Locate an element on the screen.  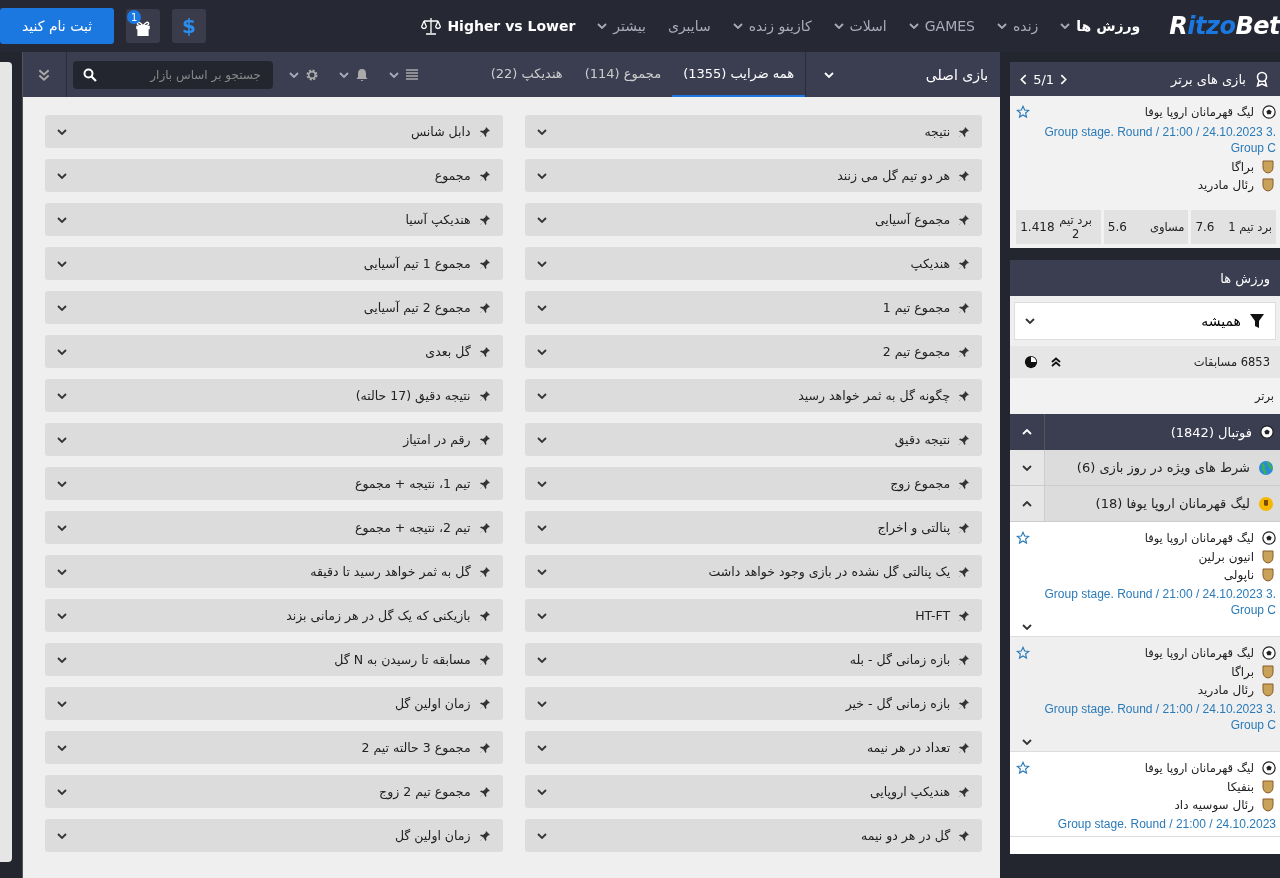
market-row: گل به ثمر خواهد رسید تا دقیقه is located at coordinates (274, 571).